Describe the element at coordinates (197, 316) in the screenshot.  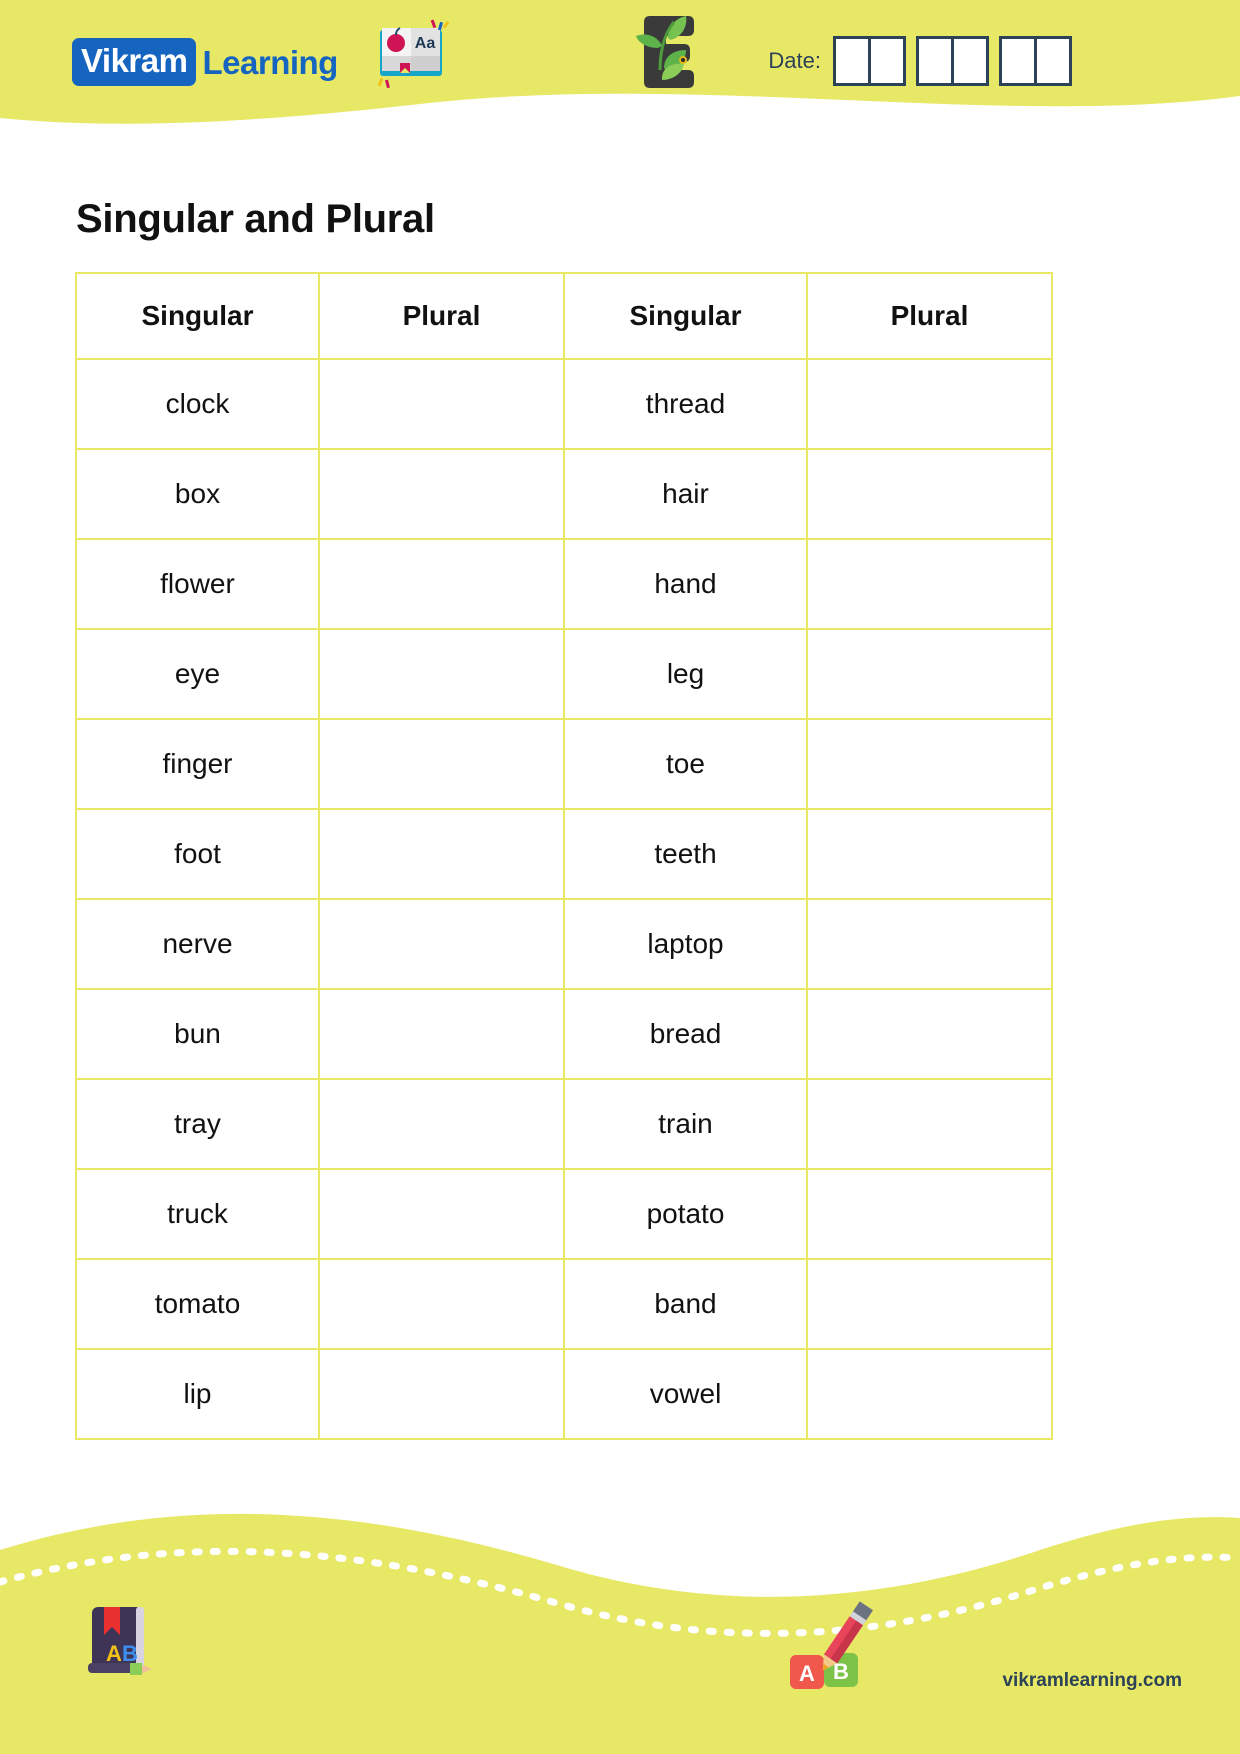
I see `column-header-singular-a: Singular` at that location.